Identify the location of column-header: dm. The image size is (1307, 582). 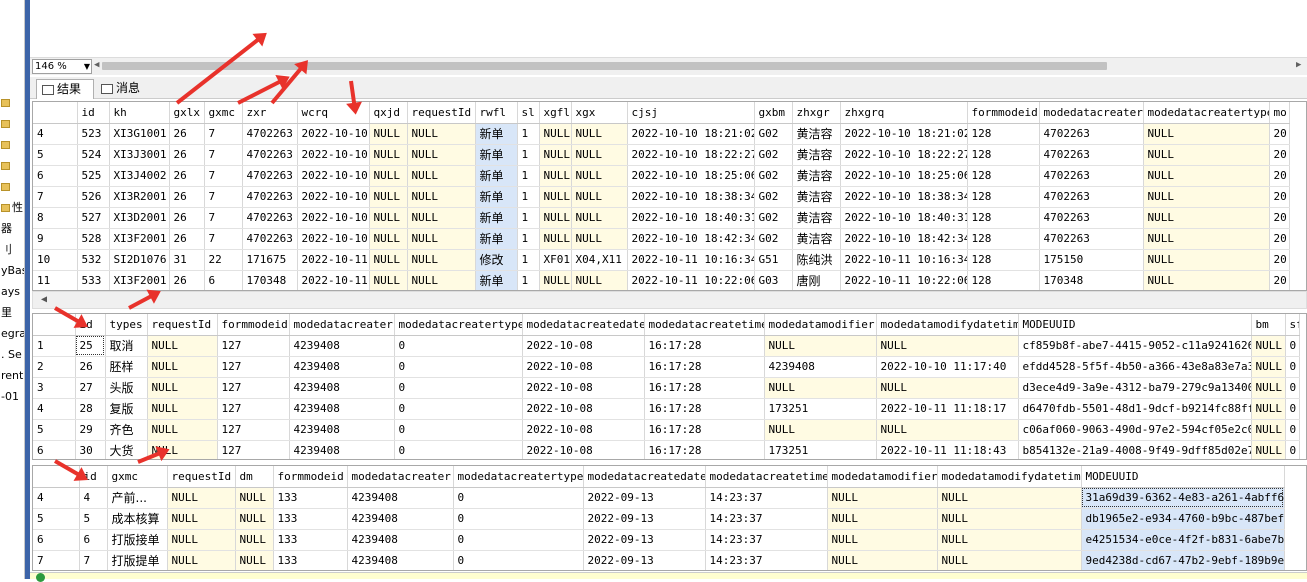
(254, 477).